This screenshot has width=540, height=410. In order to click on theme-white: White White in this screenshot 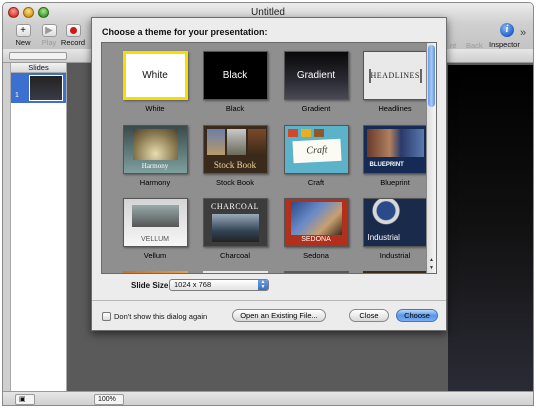, I will do `click(155, 82)`.